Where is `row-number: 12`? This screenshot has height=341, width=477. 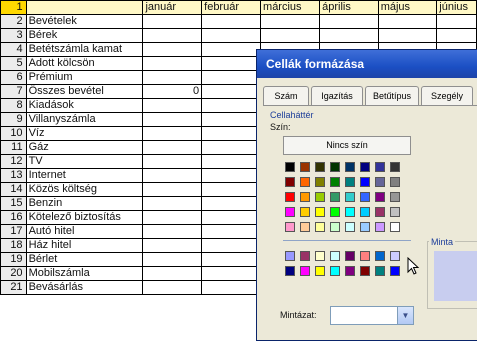 row-number: 12 is located at coordinates (13, 161).